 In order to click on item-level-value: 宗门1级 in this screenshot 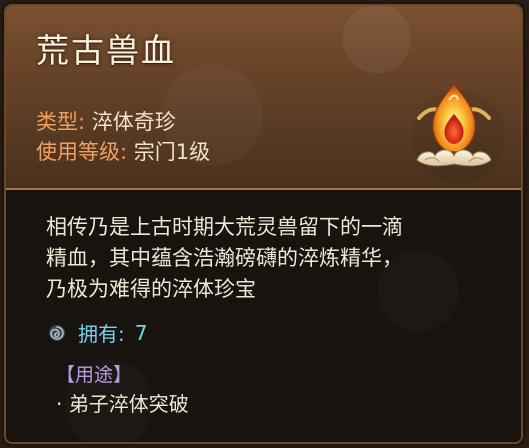, I will do `click(172, 152)`.